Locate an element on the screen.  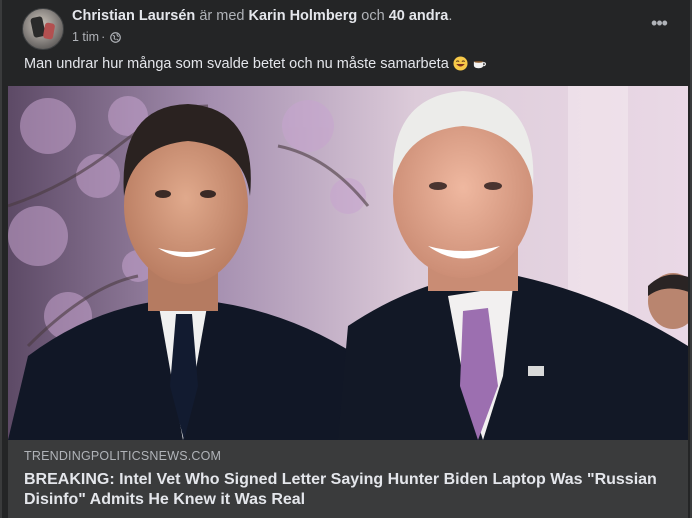
tagged-person: Karin Holmberg is located at coordinates (302, 16).